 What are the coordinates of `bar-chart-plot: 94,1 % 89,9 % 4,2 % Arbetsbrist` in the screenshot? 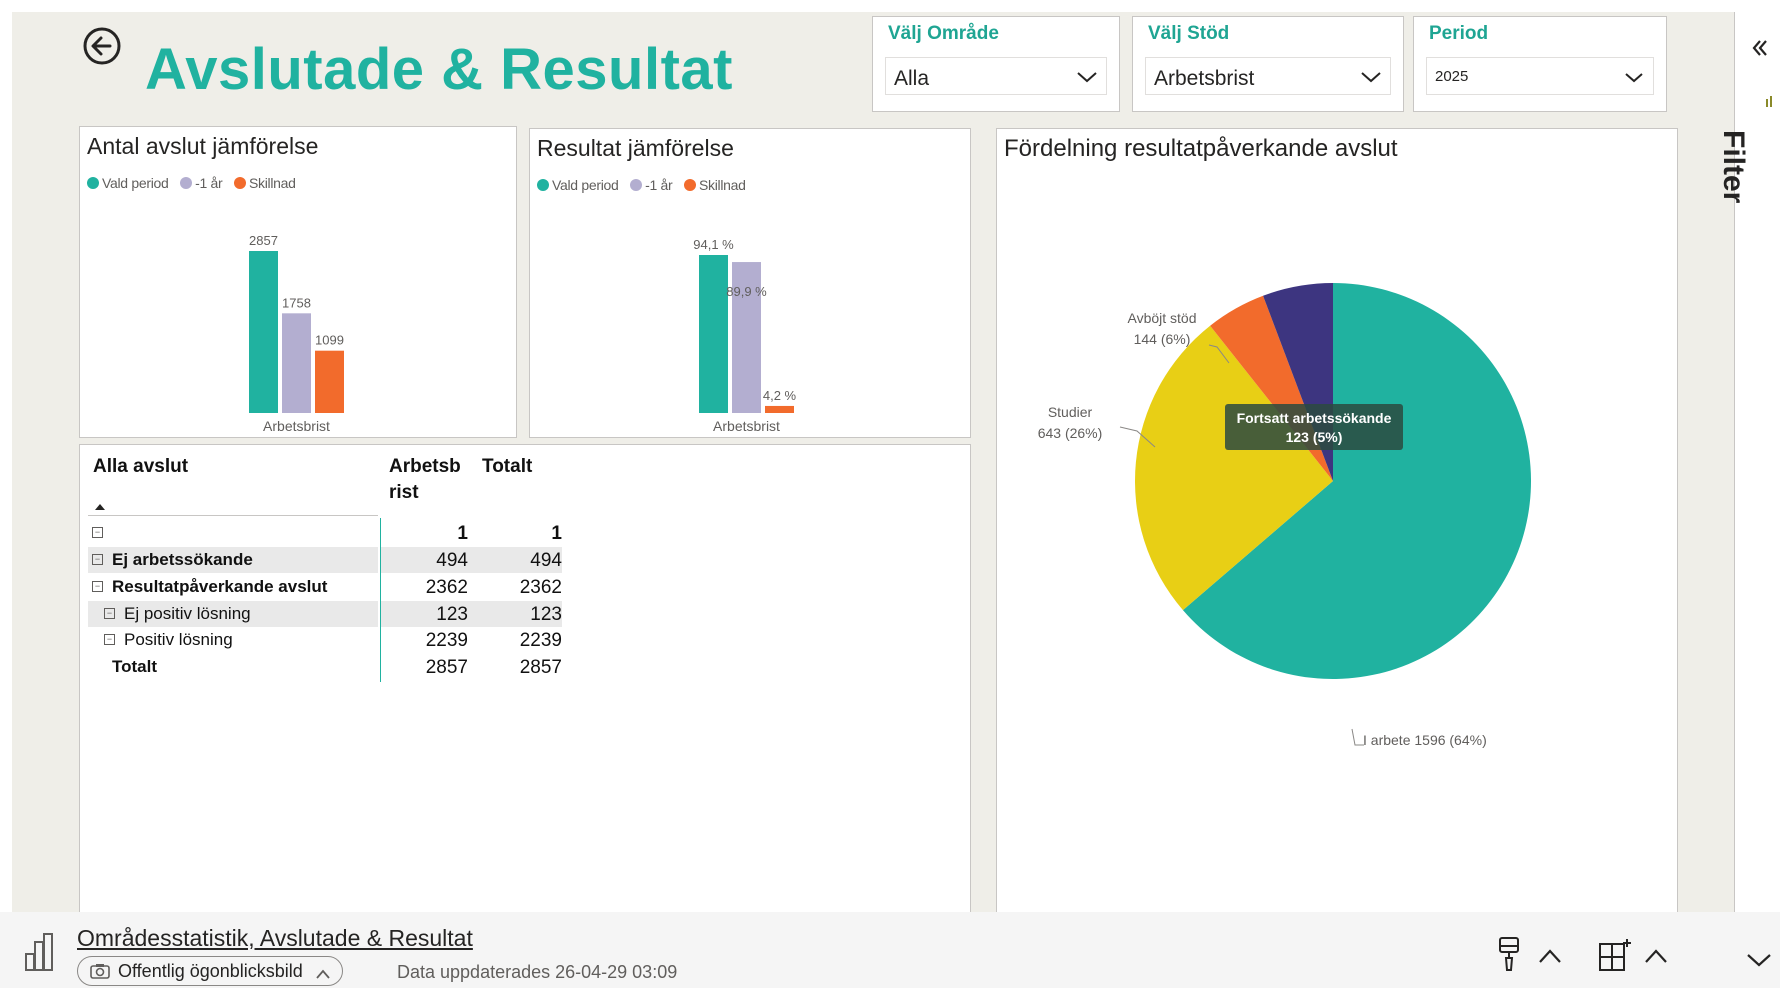 It's located at (745, 335).